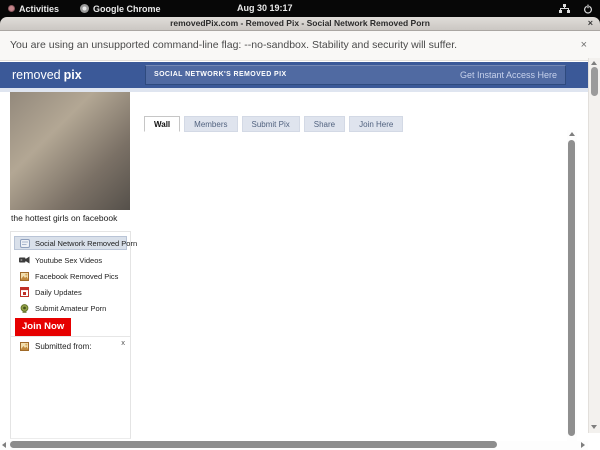 Image resolution: width=600 pixels, height=450 pixels. I want to click on sidebar-item-label: Youtube Sex Videos, so click(69, 260).